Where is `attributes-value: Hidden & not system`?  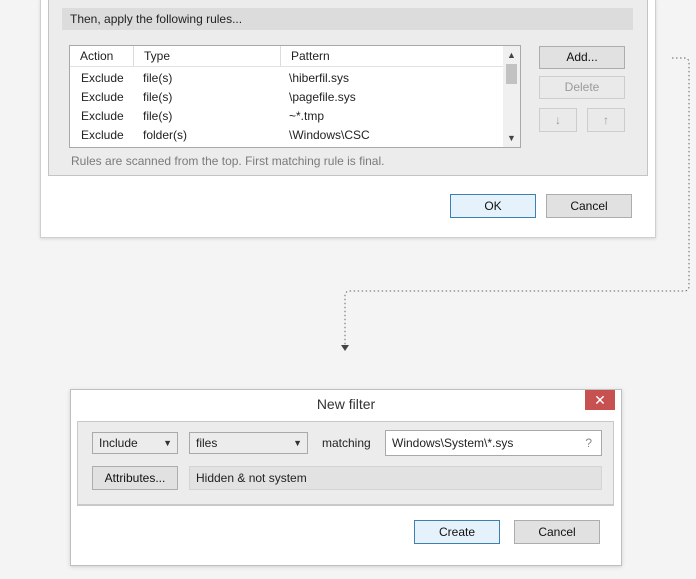 attributes-value: Hidden & not system is located at coordinates (395, 478).